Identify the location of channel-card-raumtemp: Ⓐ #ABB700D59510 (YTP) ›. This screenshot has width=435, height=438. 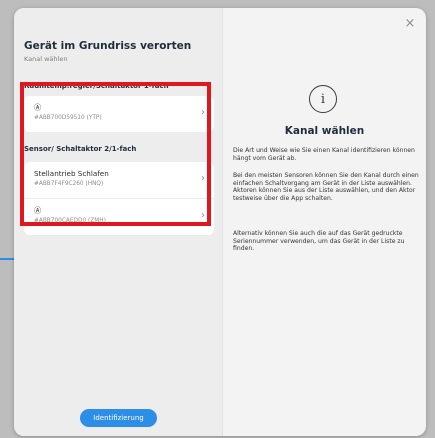
(119, 114).